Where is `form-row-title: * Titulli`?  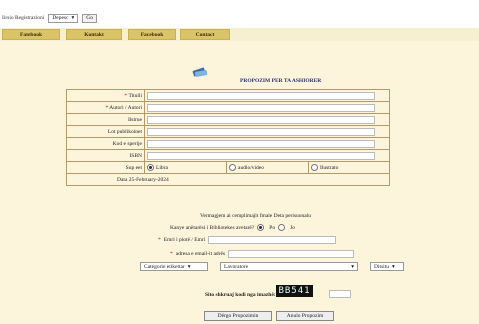 form-row-title: * Titulli is located at coordinates (228, 95).